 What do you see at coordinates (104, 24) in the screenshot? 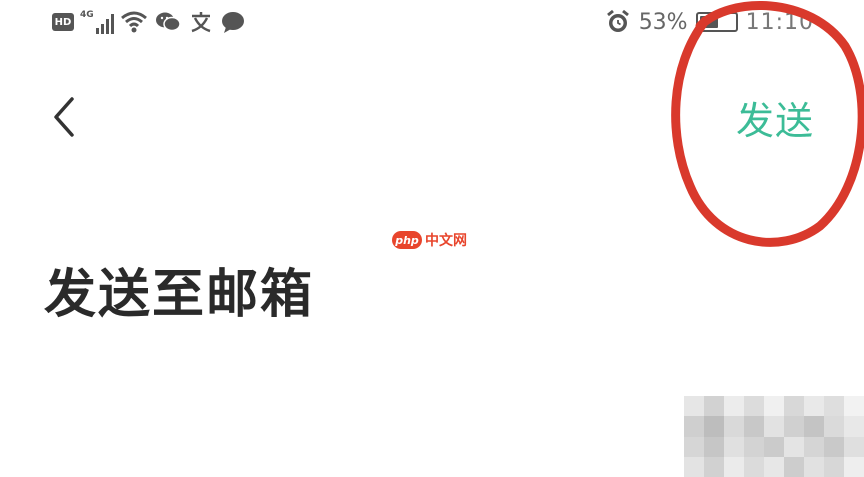
I see `signal-bars` at bounding box center [104, 24].